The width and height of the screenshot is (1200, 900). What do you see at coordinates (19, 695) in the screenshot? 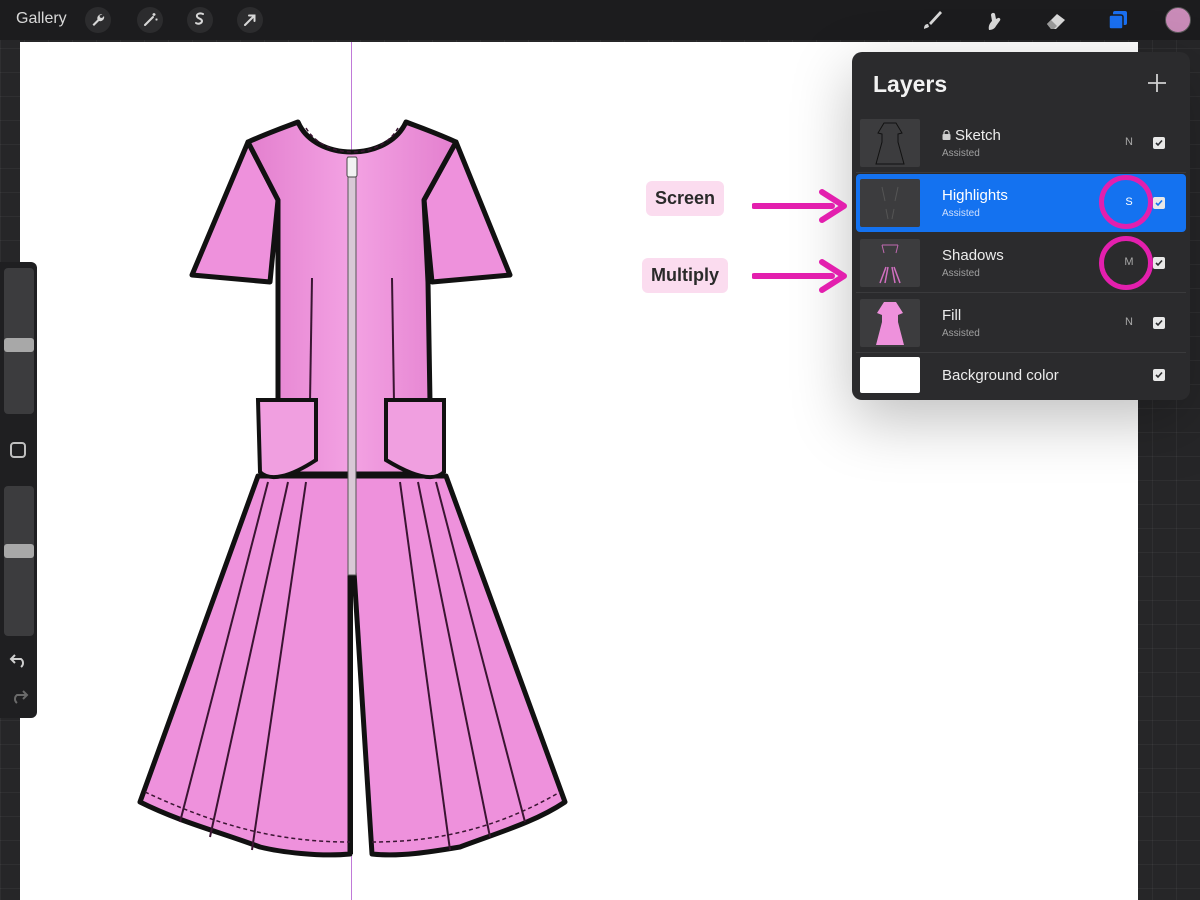
I see `redo-icon` at bounding box center [19, 695].